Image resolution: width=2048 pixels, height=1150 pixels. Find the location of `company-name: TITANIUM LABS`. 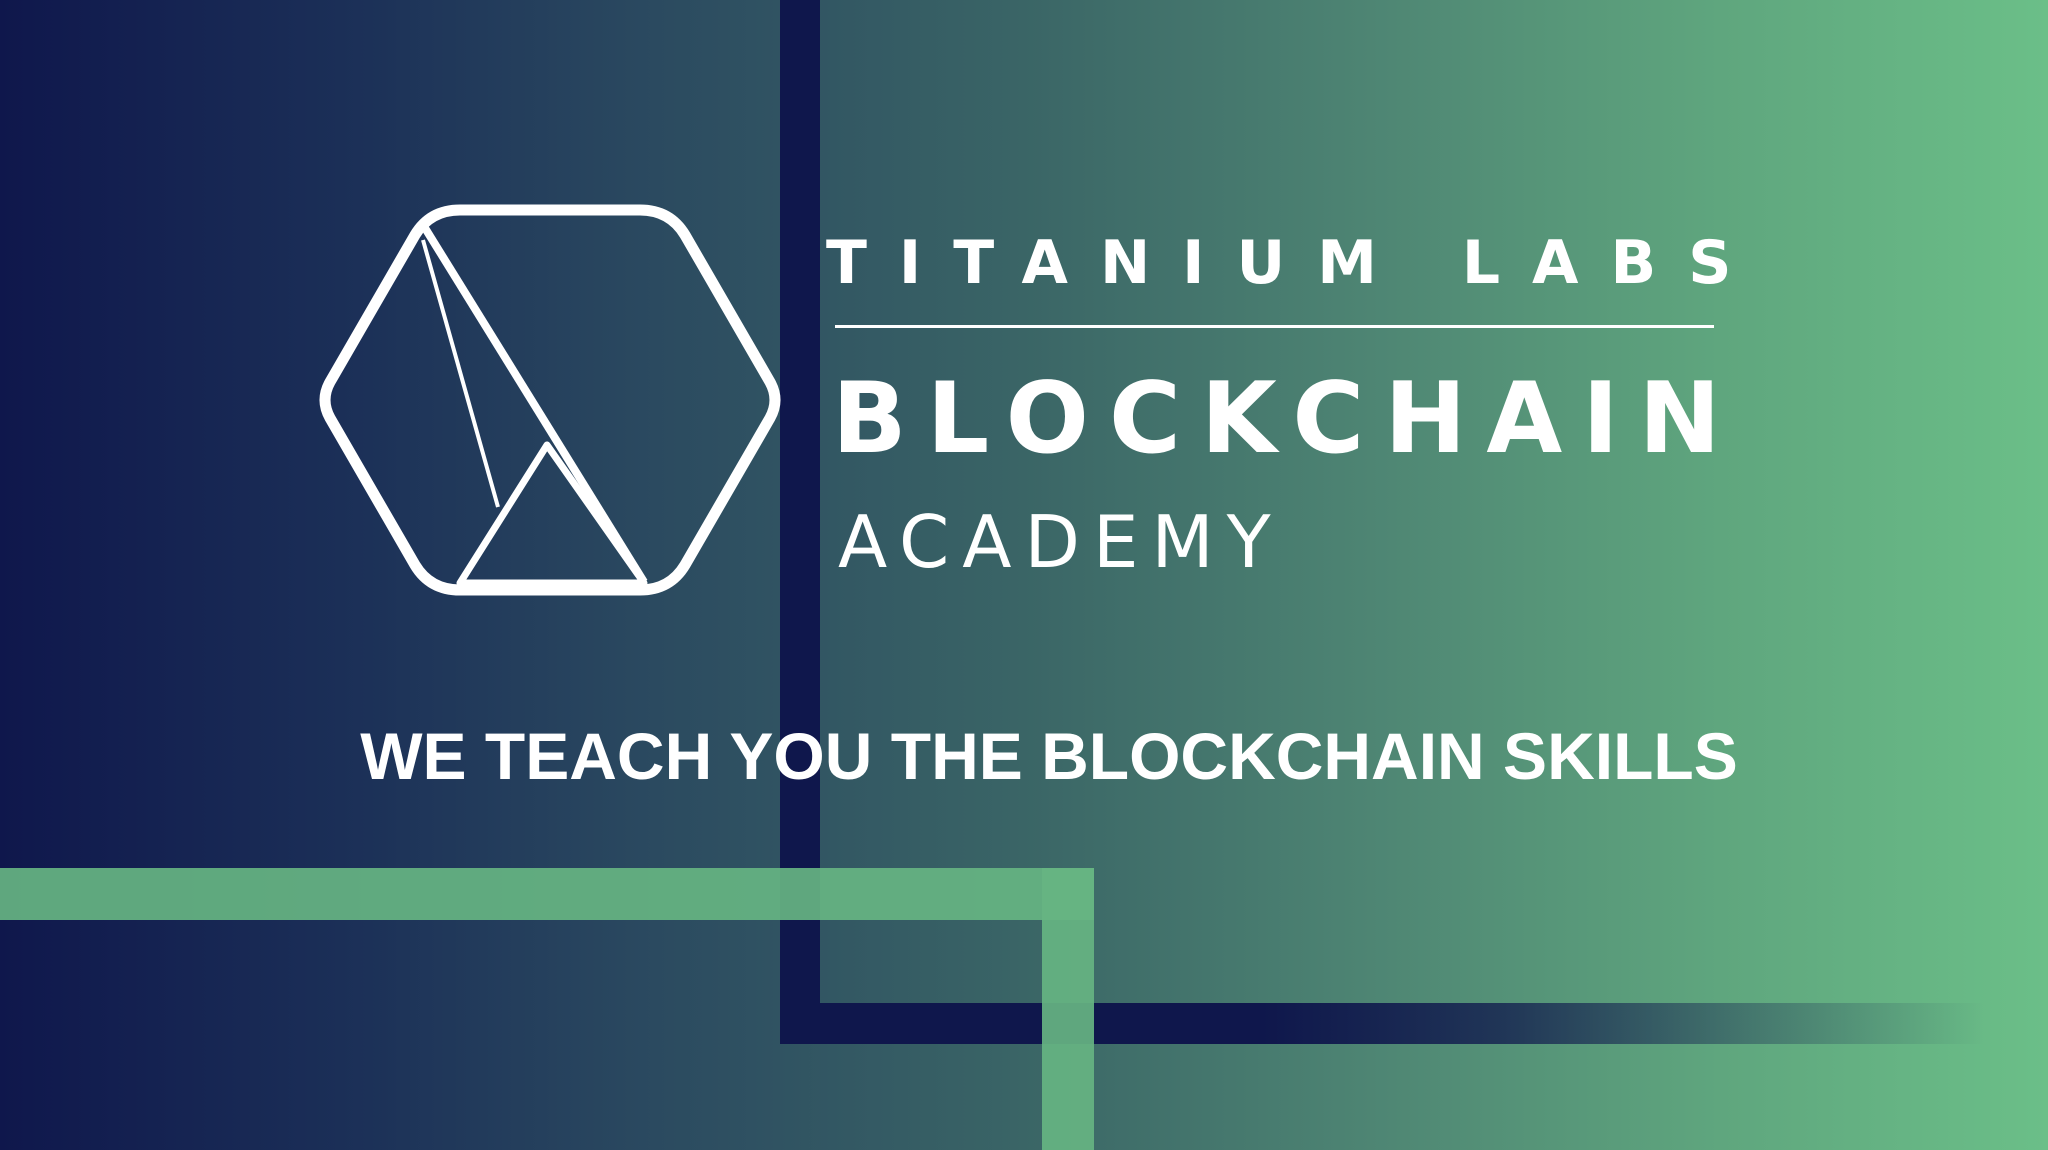

company-name: TITANIUM LABS is located at coordinates (1295, 263).